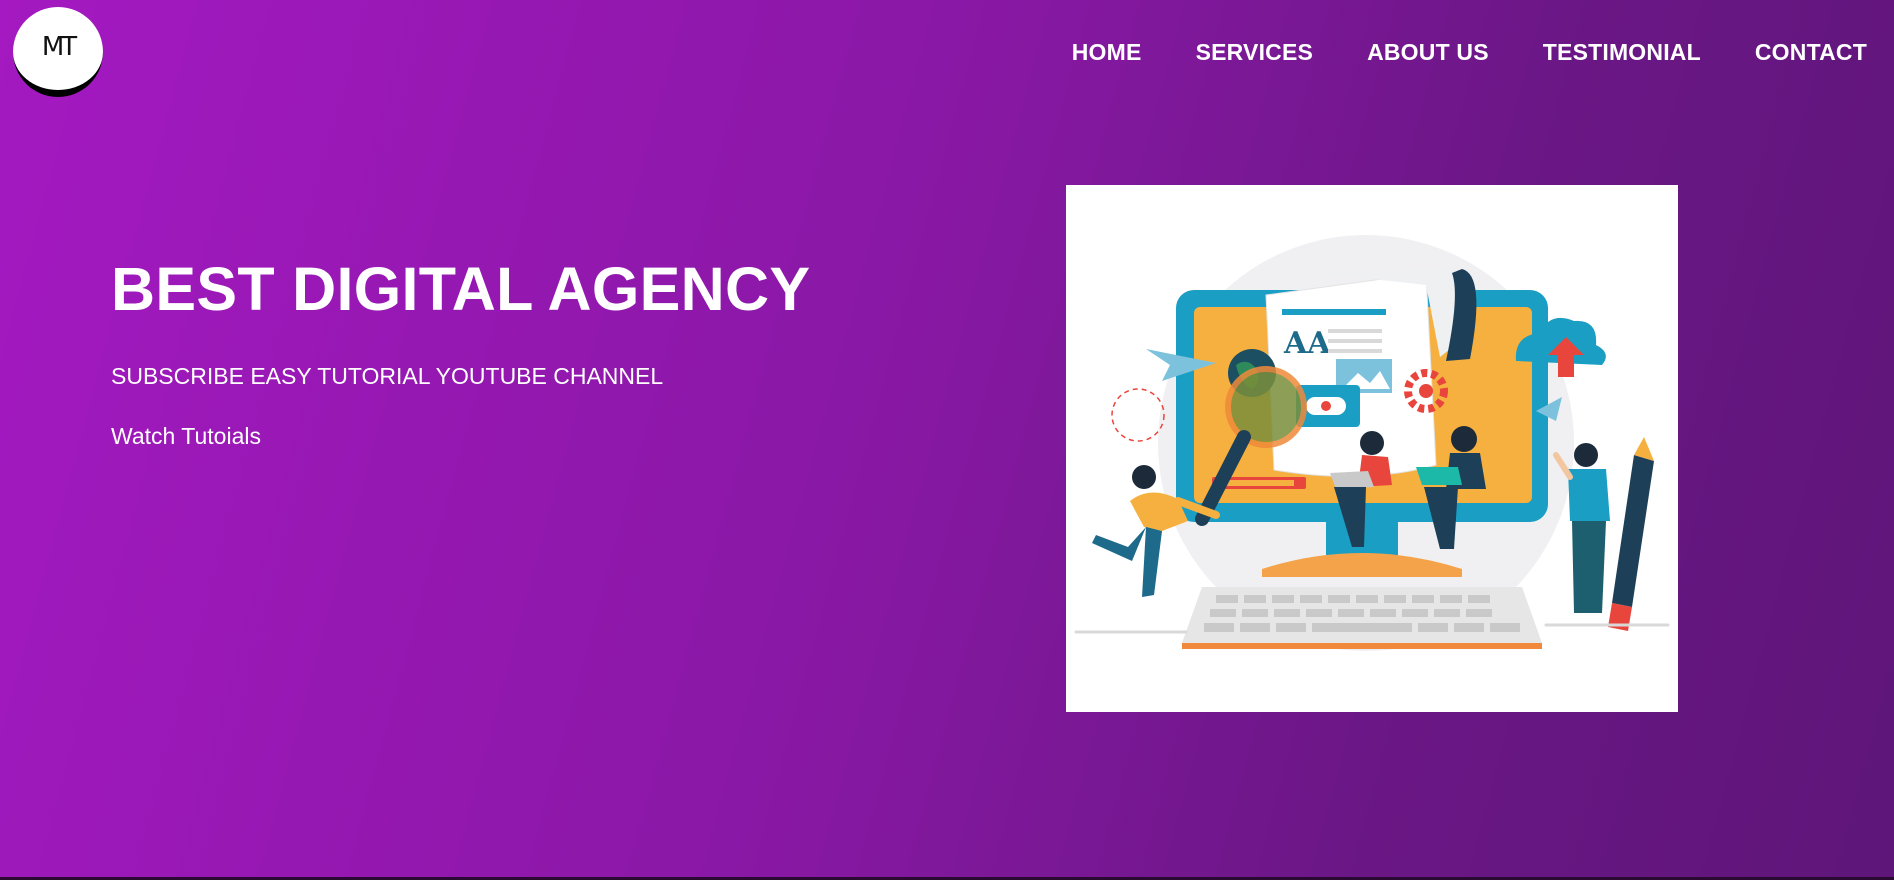 The width and height of the screenshot is (1894, 880). I want to click on nav-home: HOME, so click(1107, 52).